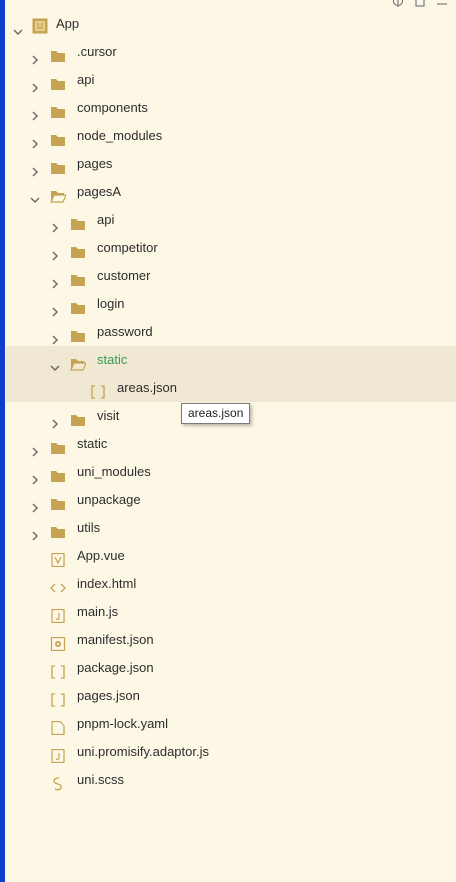 This screenshot has height=882, width=456. What do you see at coordinates (231, 108) in the screenshot?
I see `folder-components: components` at bounding box center [231, 108].